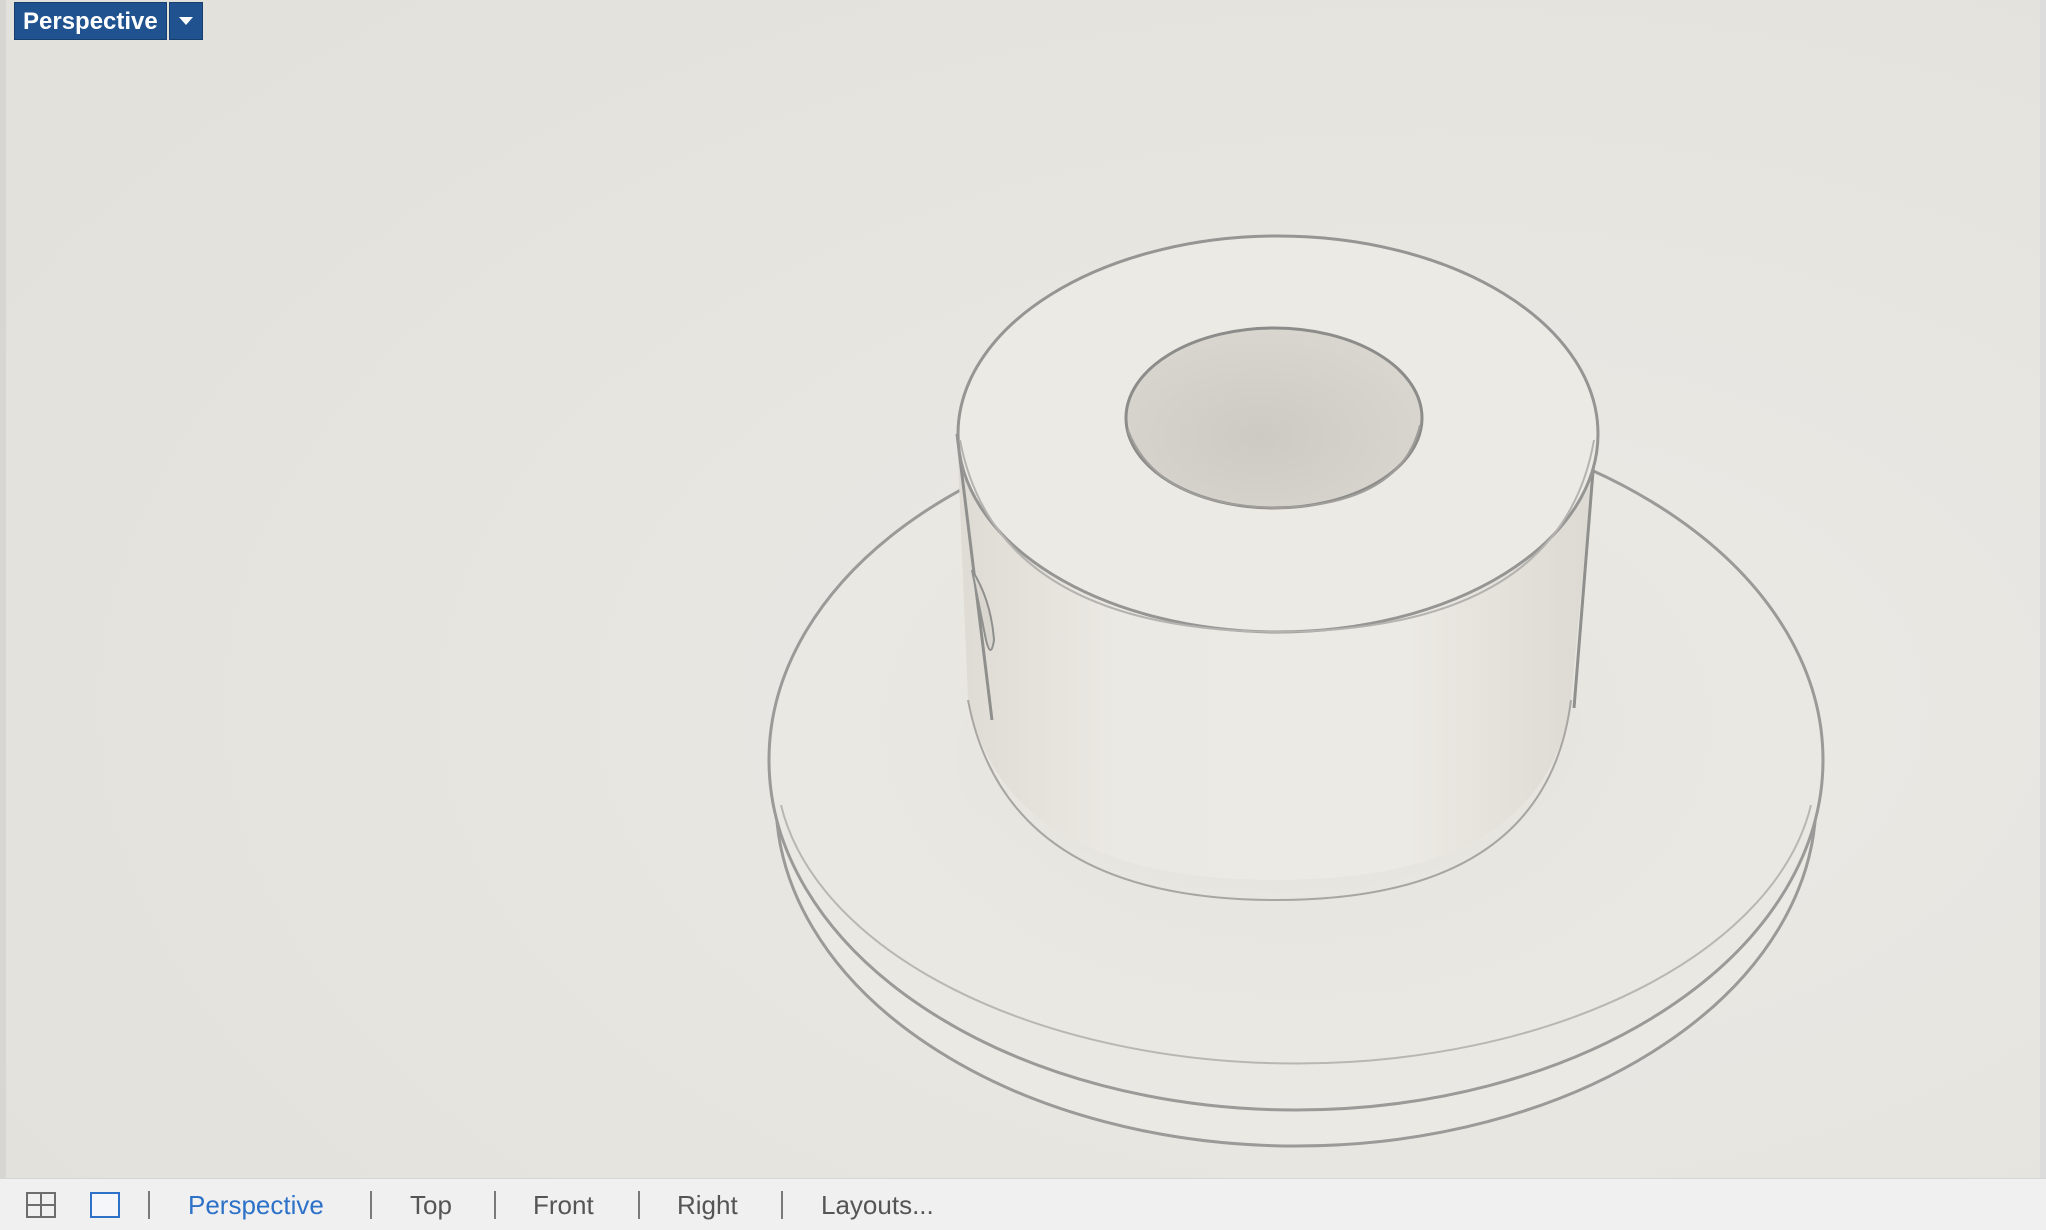 The image size is (2046, 1230). I want to click on tab-perspective: Perspective, so click(256, 1204).